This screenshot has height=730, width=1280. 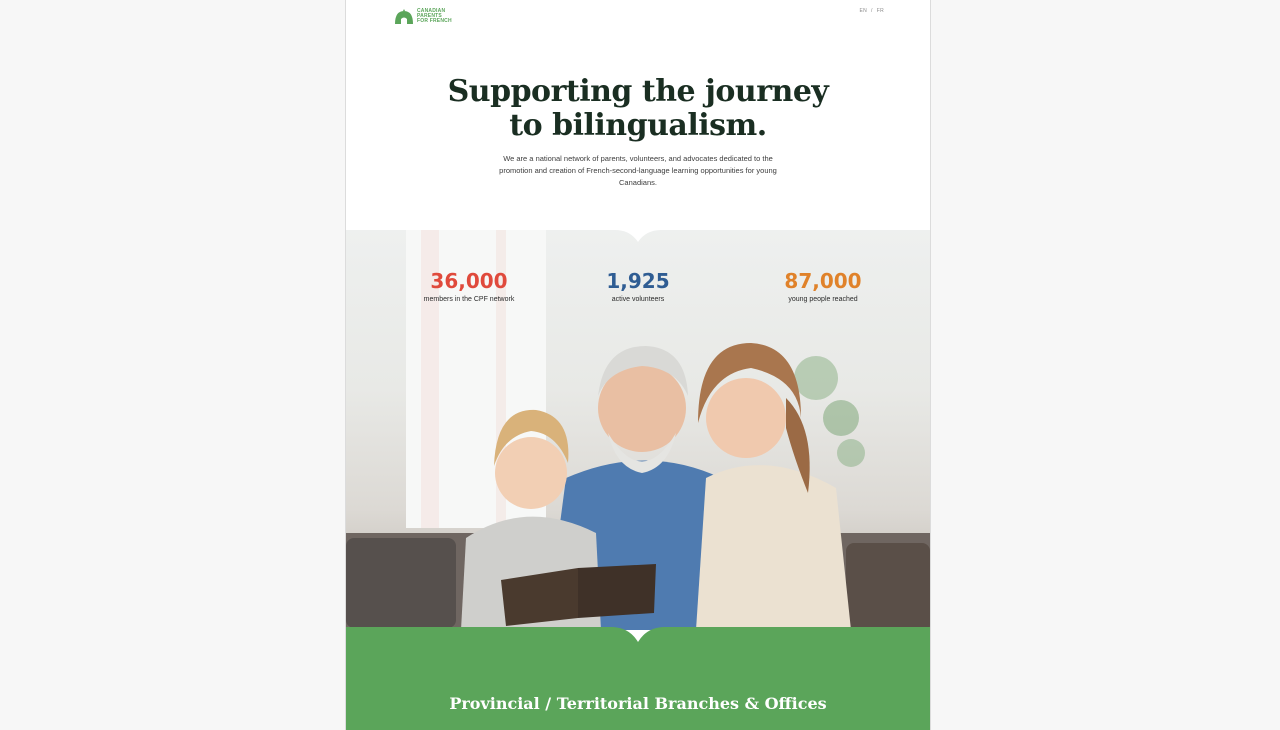 I want to click on stat-young-people-value: 87,000, so click(x=823, y=281).